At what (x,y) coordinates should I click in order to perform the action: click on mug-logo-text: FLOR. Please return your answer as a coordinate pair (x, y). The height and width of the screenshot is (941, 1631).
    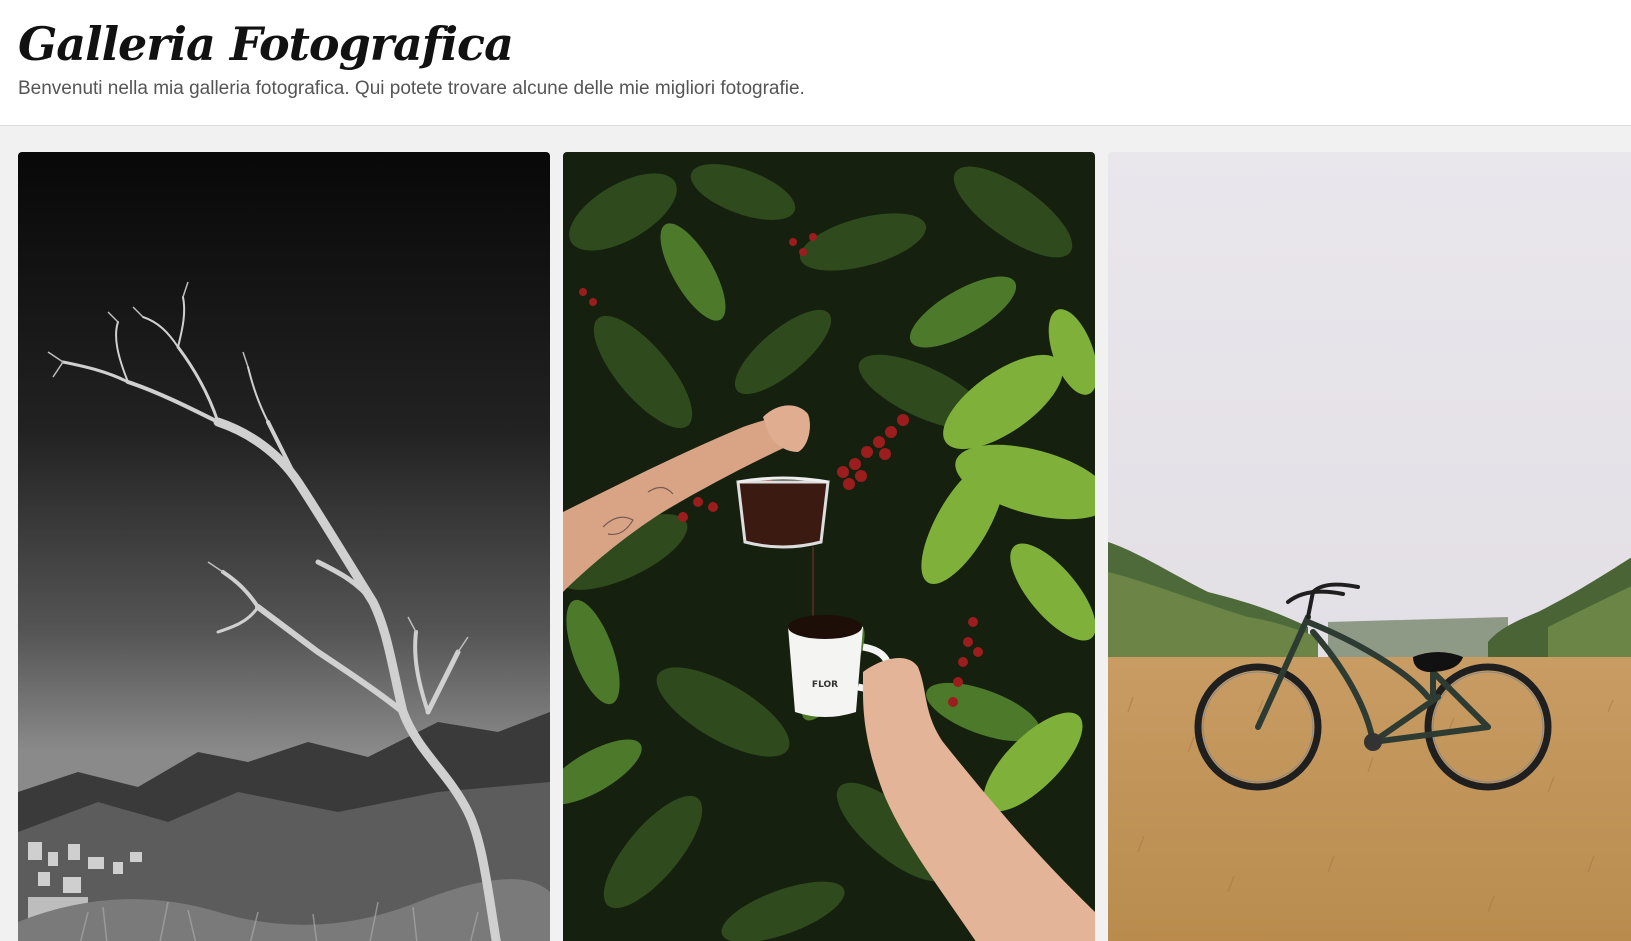
    Looking at the image, I should click on (825, 685).